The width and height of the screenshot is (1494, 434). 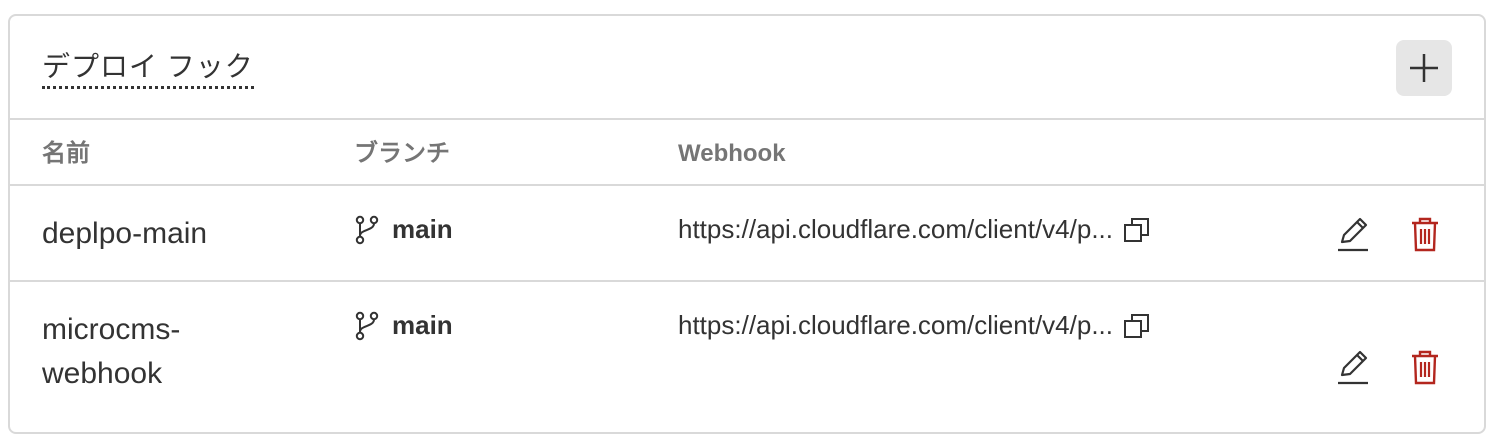 What do you see at coordinates (111, 351) in the screenshot?
I see `hook-name: microcms-webhook` at bounding box center [111, 351].